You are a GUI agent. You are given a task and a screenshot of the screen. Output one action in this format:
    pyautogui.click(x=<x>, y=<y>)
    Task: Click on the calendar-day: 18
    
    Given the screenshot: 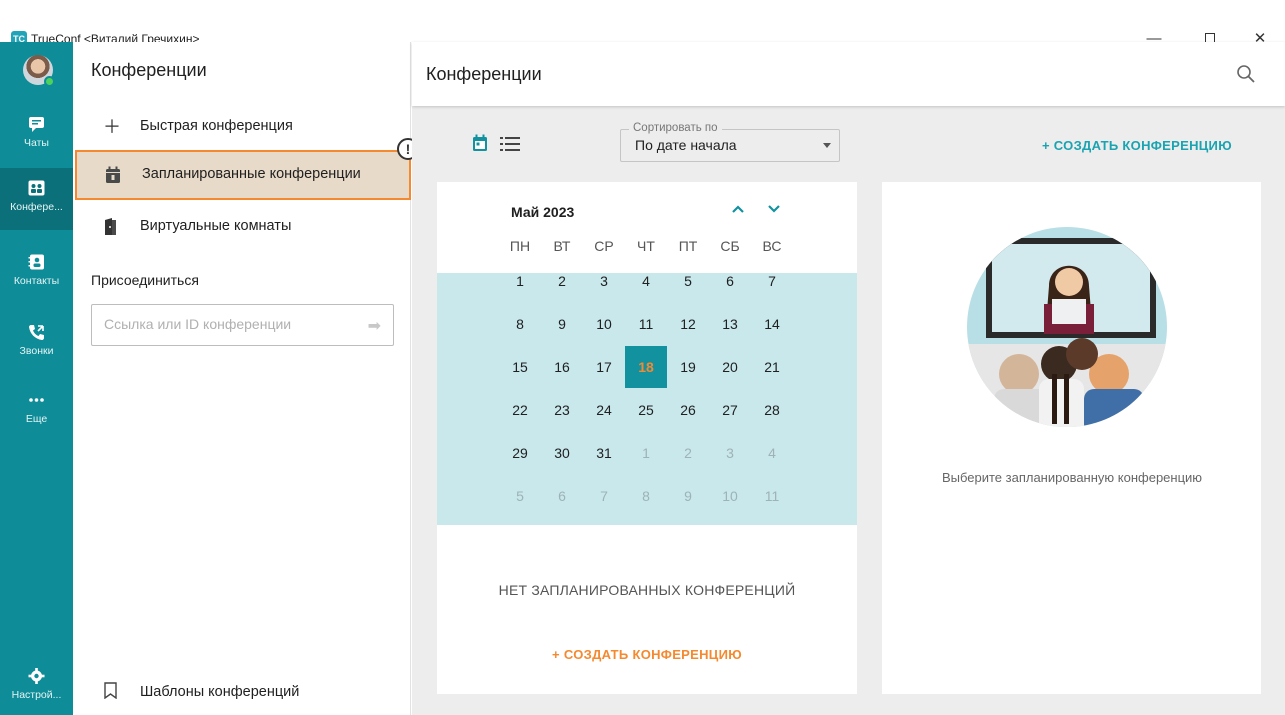 What is the action you would take?
    pyautogui.click(x=646, y=367)
    